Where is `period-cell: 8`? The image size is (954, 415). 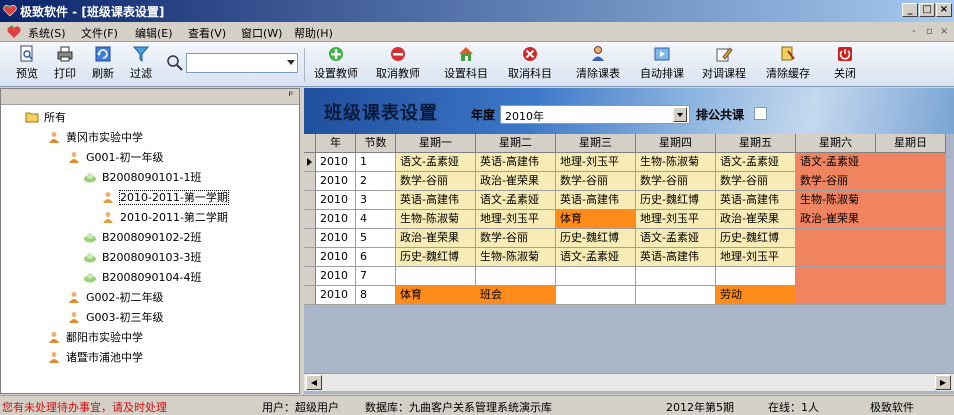
period-cell: 8 is located at coordinates (376, 295).